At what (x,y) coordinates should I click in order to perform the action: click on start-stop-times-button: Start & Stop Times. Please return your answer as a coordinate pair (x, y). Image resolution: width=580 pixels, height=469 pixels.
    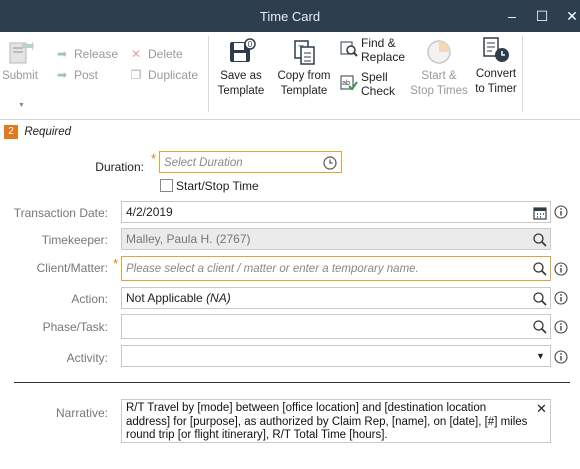
    Looking at the image, I should click on (439, 68).